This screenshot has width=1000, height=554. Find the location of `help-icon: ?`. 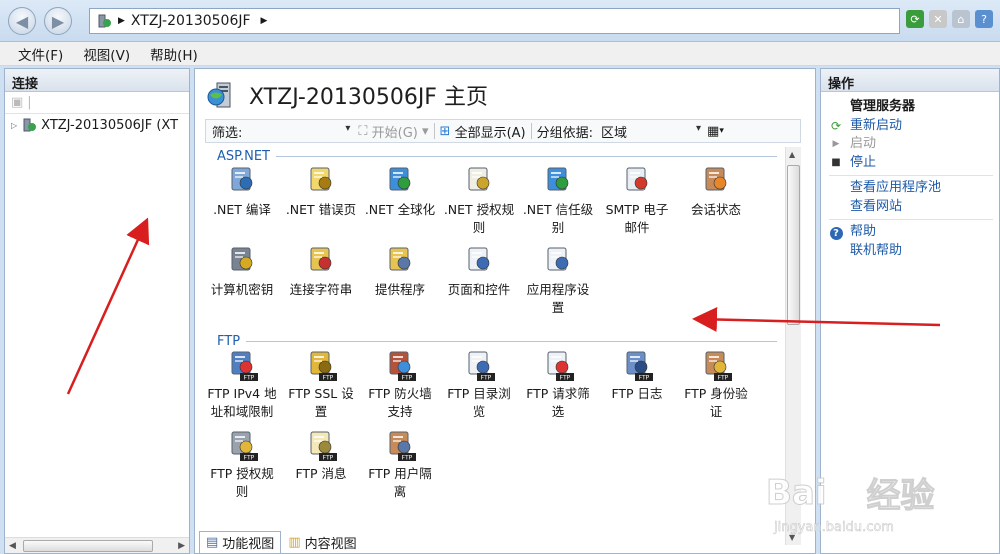

help-icon: ? is located at coordinates (984, 19).